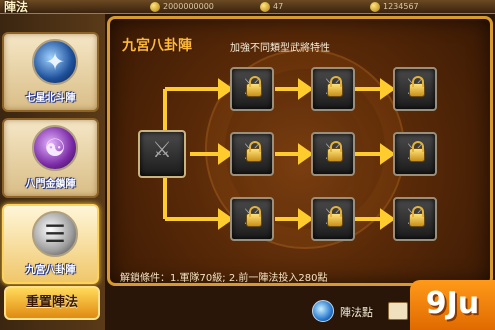 The image size is (495, 330). I want to click on resource-gold: 2000000000, so click(182, 6).